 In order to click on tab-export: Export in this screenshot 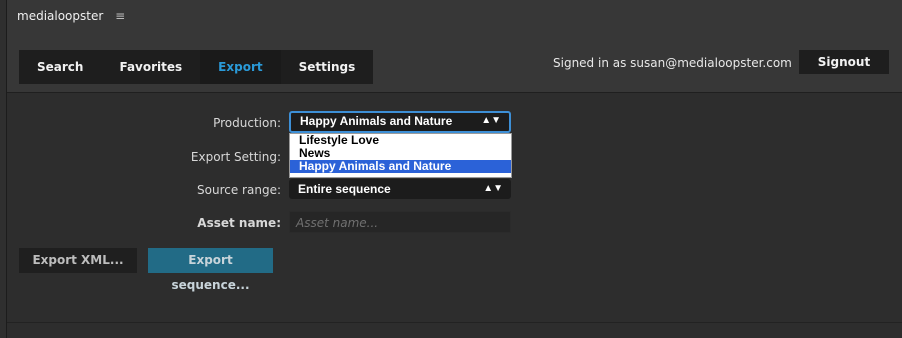, I will do `click(240, 67)`.